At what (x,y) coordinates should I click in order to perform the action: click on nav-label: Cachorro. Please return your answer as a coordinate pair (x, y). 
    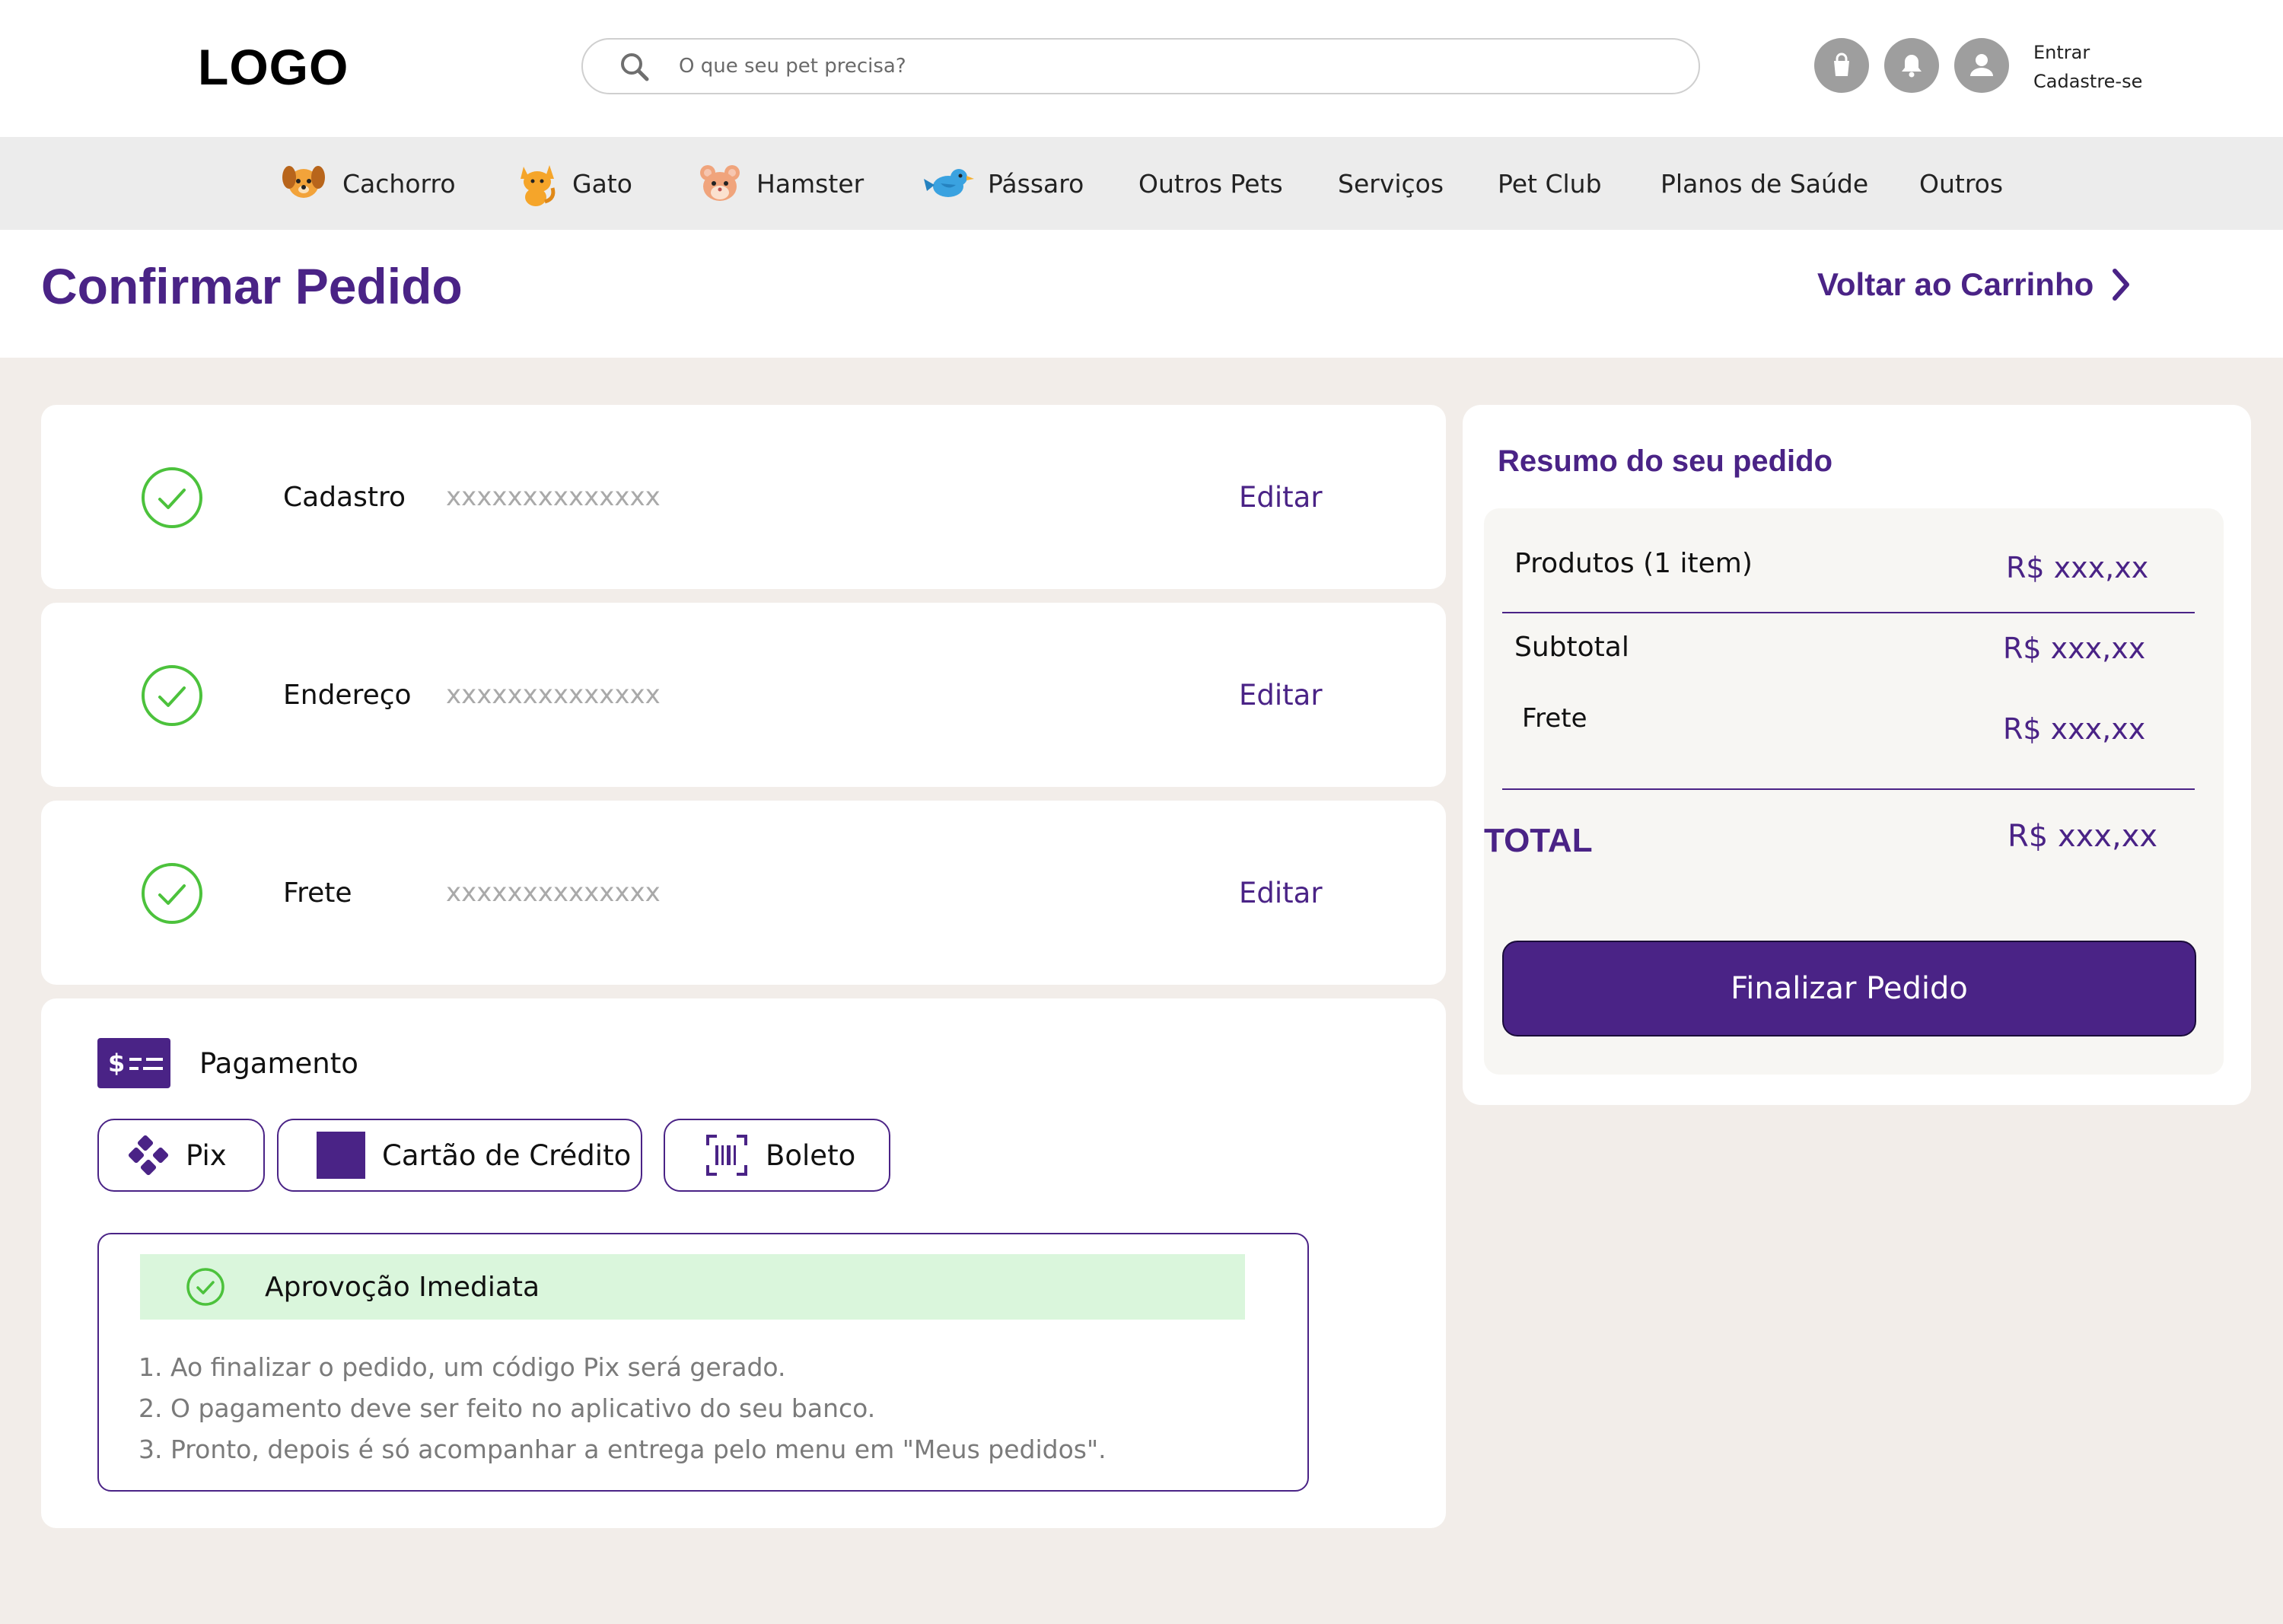
    Looking at the image, I should click on (399, 183).